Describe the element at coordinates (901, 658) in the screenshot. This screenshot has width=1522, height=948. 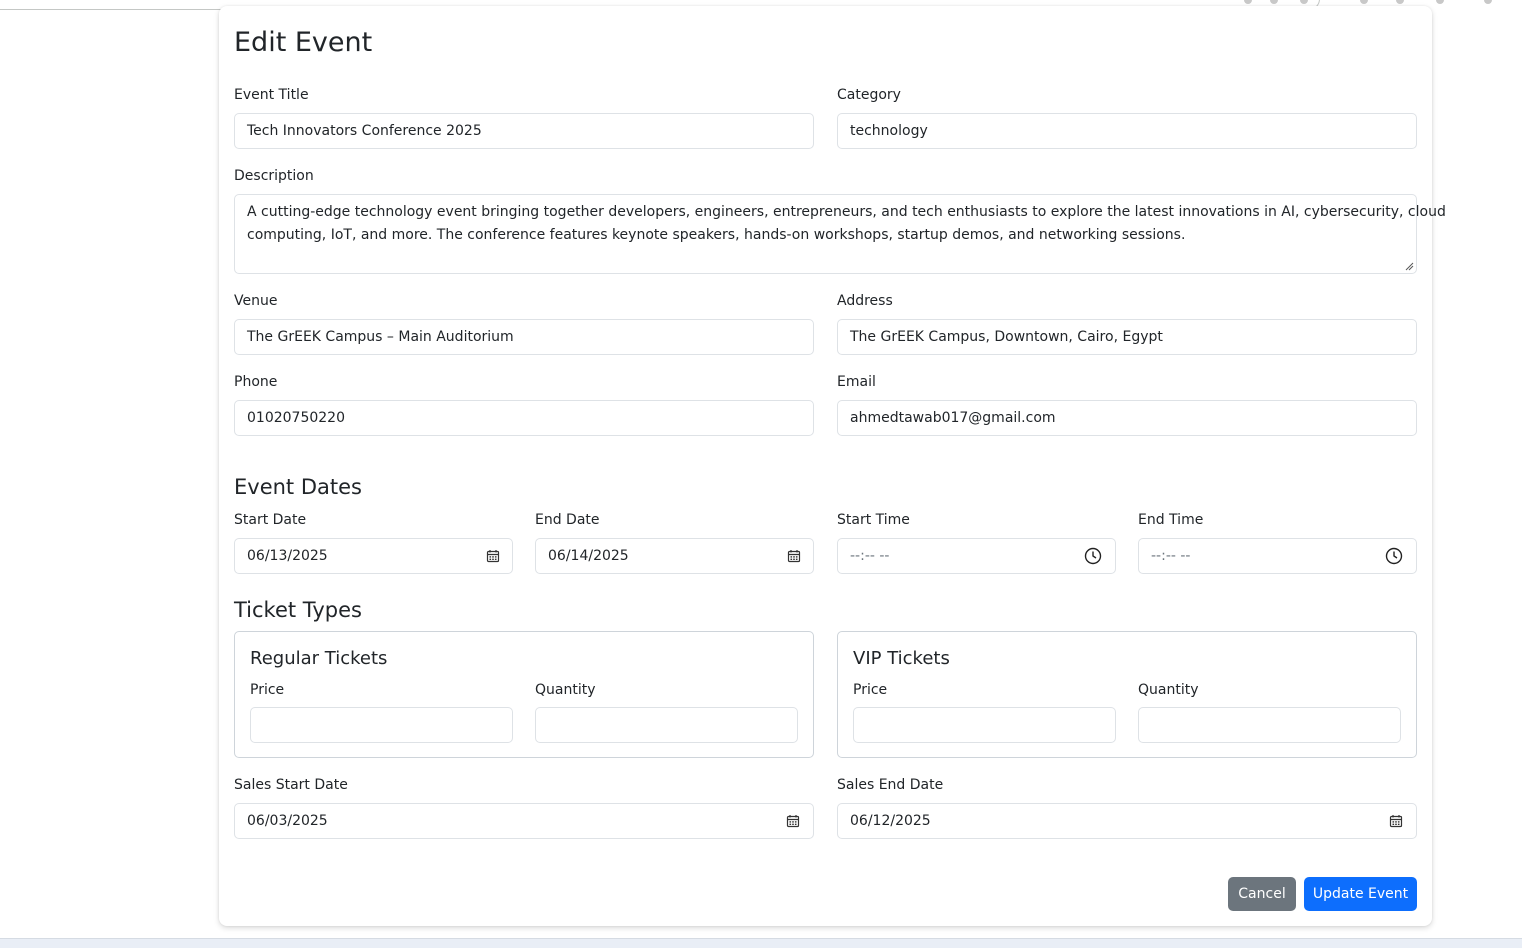
I see `vip-tickets-title: VIP Tickets` at that location.